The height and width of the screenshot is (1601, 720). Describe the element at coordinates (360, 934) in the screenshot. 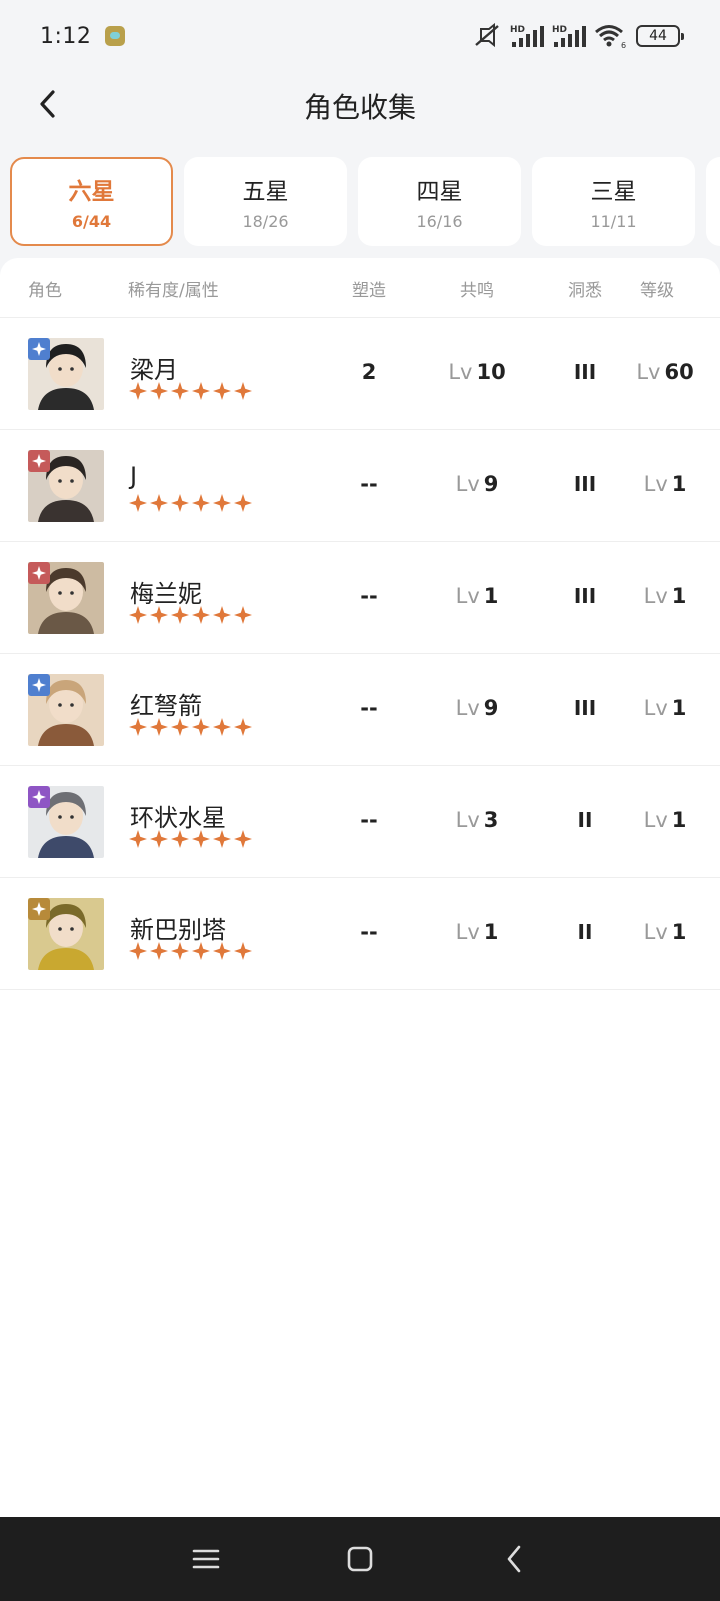

I see `character-row: 新巴别塔 -- Lv 1 II Lv 1` at that location.